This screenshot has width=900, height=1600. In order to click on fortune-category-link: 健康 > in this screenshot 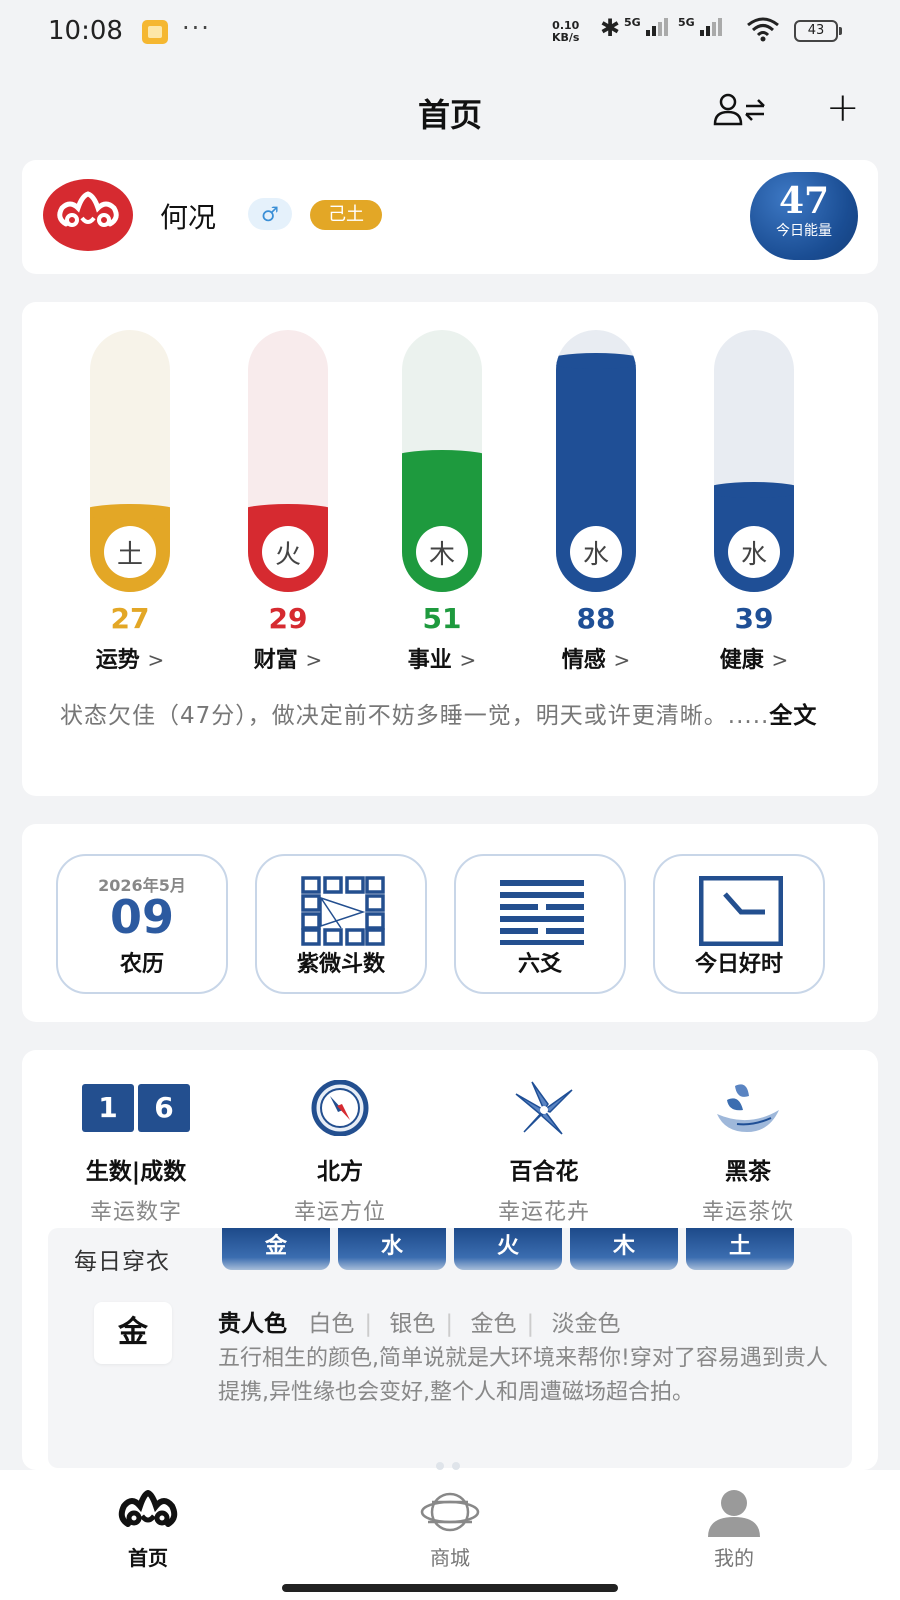, I will do `click(754, 658)`.